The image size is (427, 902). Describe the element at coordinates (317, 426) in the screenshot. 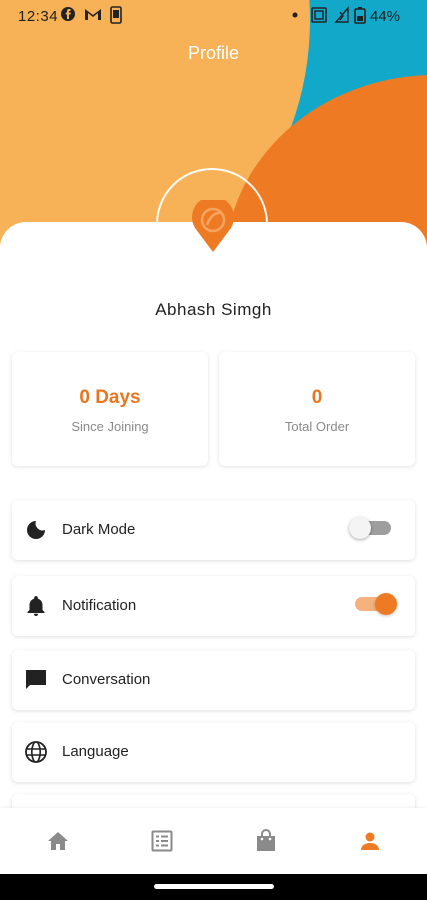

I see `stat-label-orders: Total Order` at that location.